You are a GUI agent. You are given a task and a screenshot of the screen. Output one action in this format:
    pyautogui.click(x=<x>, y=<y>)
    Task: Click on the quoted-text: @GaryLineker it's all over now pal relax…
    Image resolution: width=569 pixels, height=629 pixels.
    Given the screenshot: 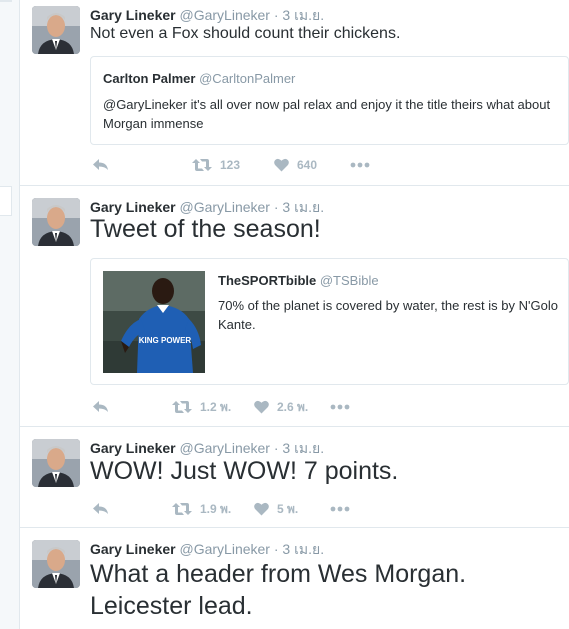 What is the action you would take?
    pyautogui.click(x=327, y=114)
    